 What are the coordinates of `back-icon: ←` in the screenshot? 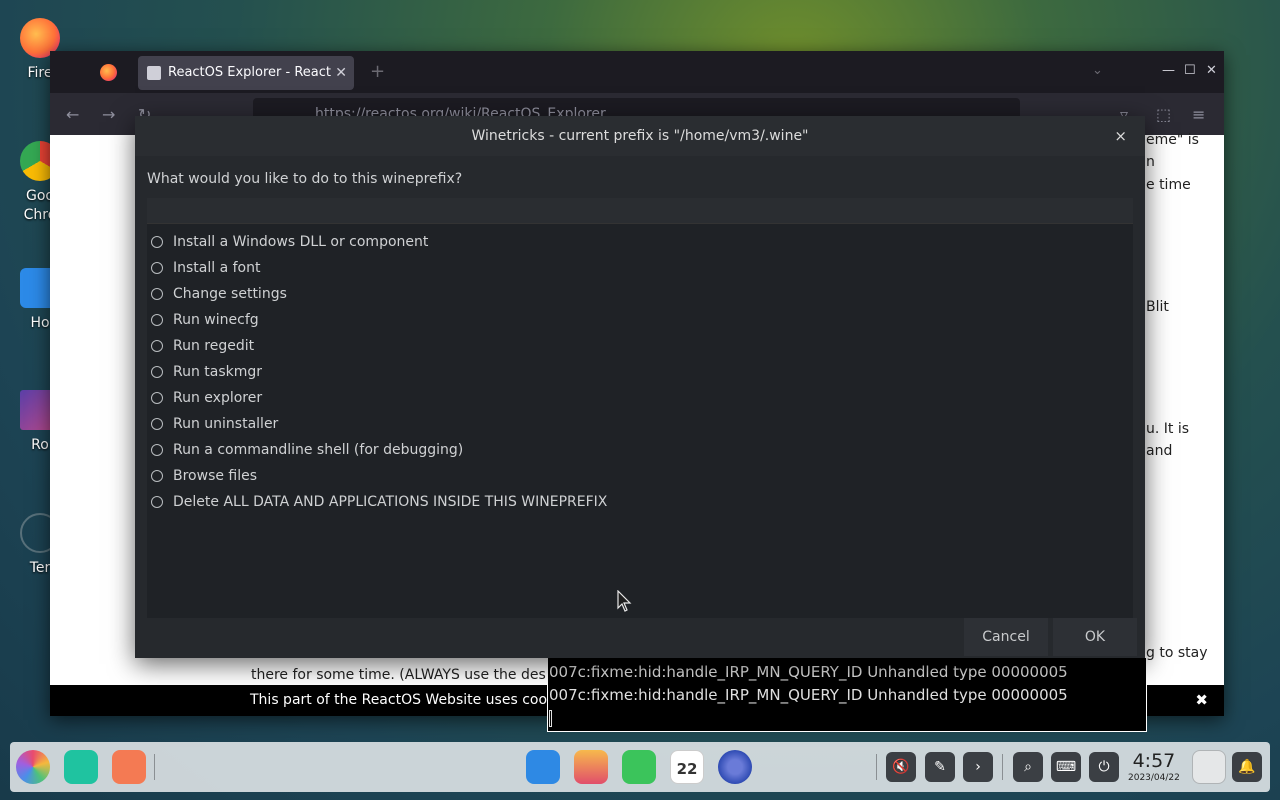 It's located at (72, 114).